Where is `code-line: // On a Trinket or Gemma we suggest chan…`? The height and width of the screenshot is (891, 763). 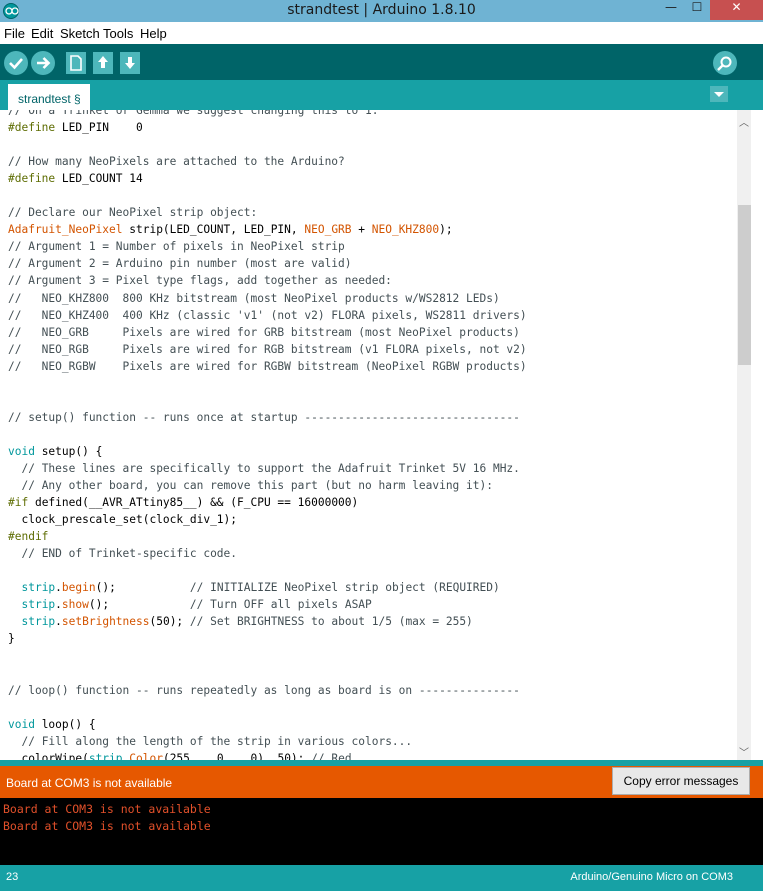
code-line: // On a Trinket or Gemma we suggest chan… is located at coordinates (193, 113).